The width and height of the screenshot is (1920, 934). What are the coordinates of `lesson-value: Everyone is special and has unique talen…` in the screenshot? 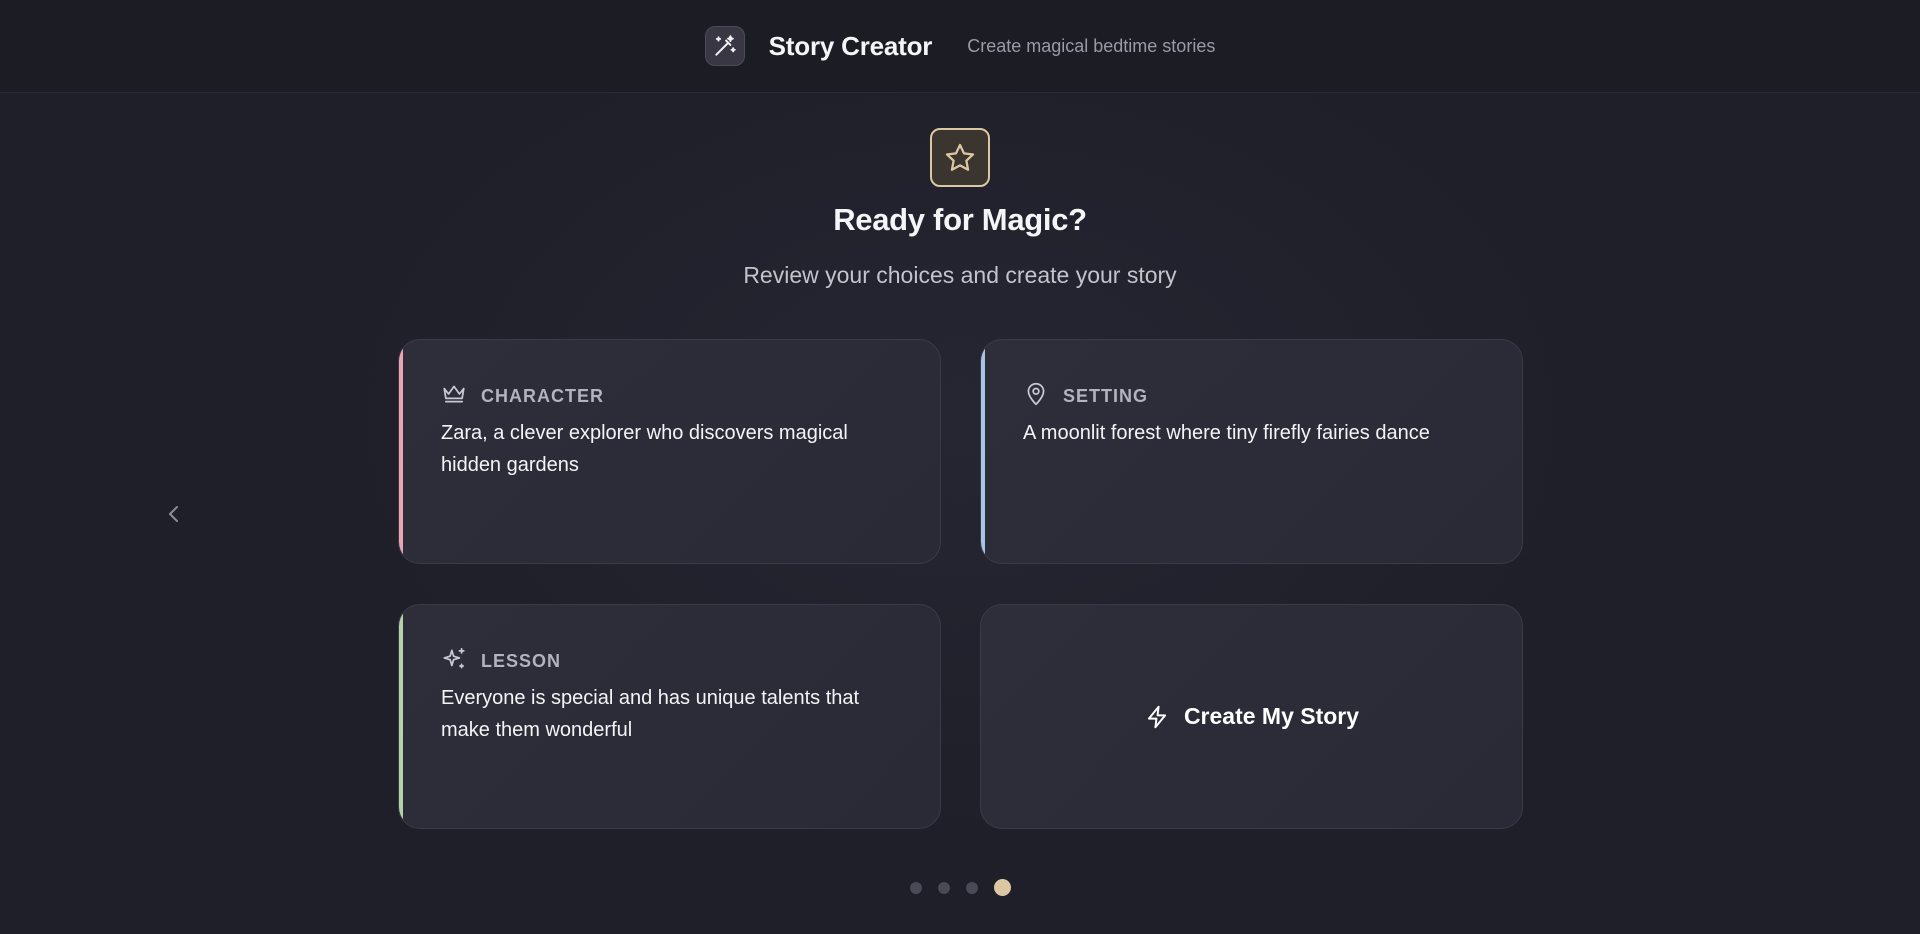 It's located at (650, 714).